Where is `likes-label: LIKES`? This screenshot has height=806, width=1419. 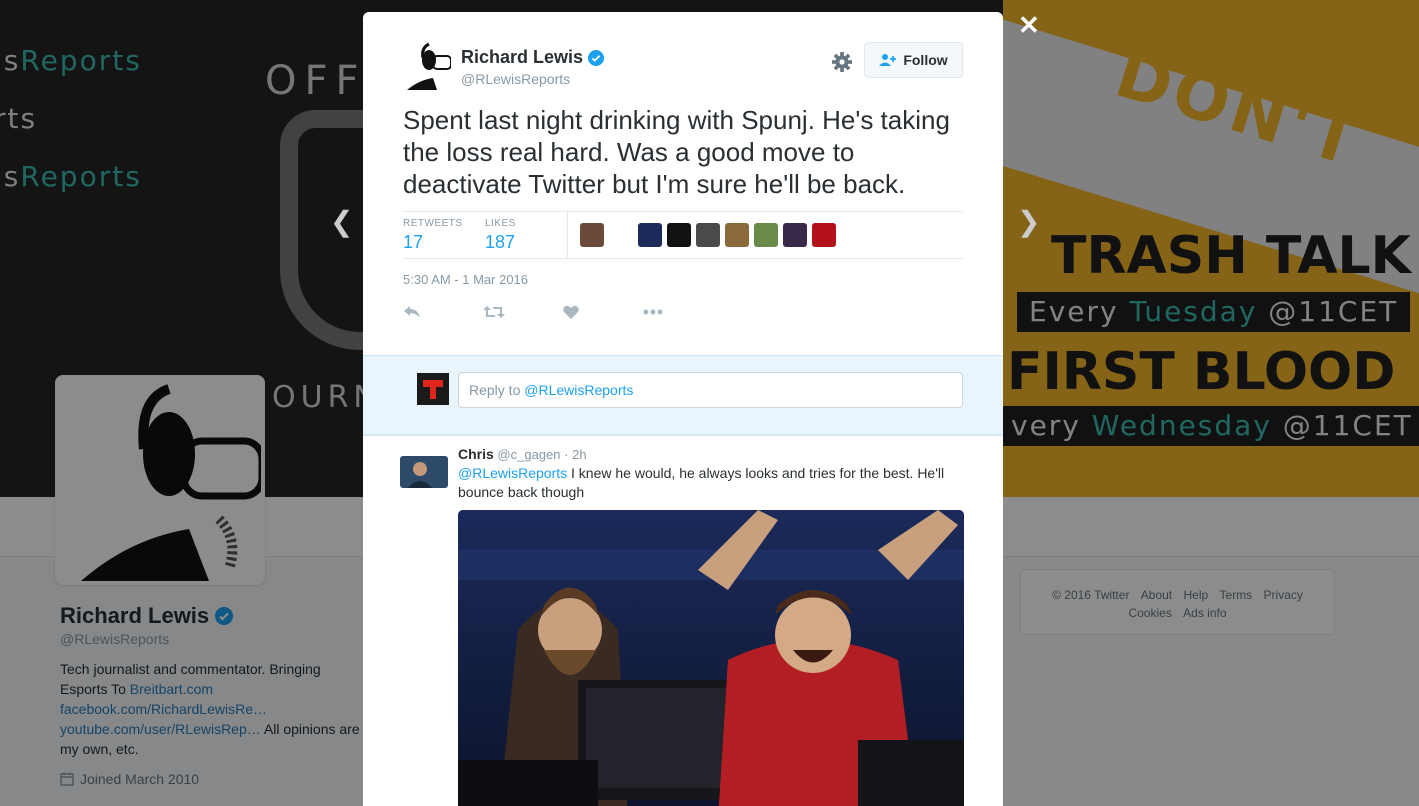
likes-label: LIKES is located at coordinates (500, 223).